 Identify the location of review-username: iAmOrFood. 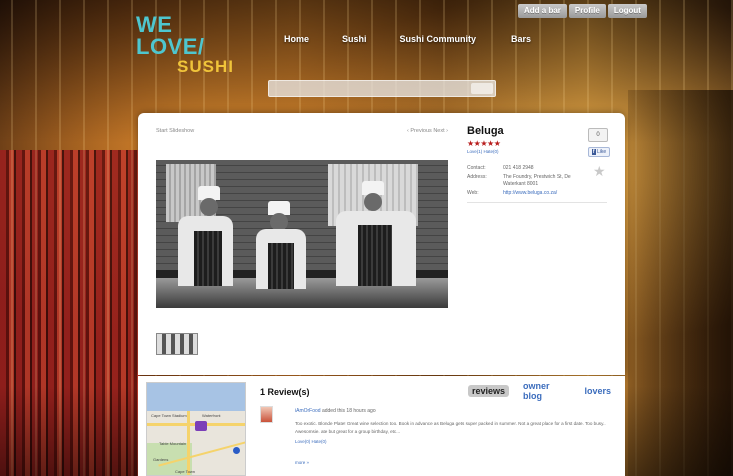
(308, 411).